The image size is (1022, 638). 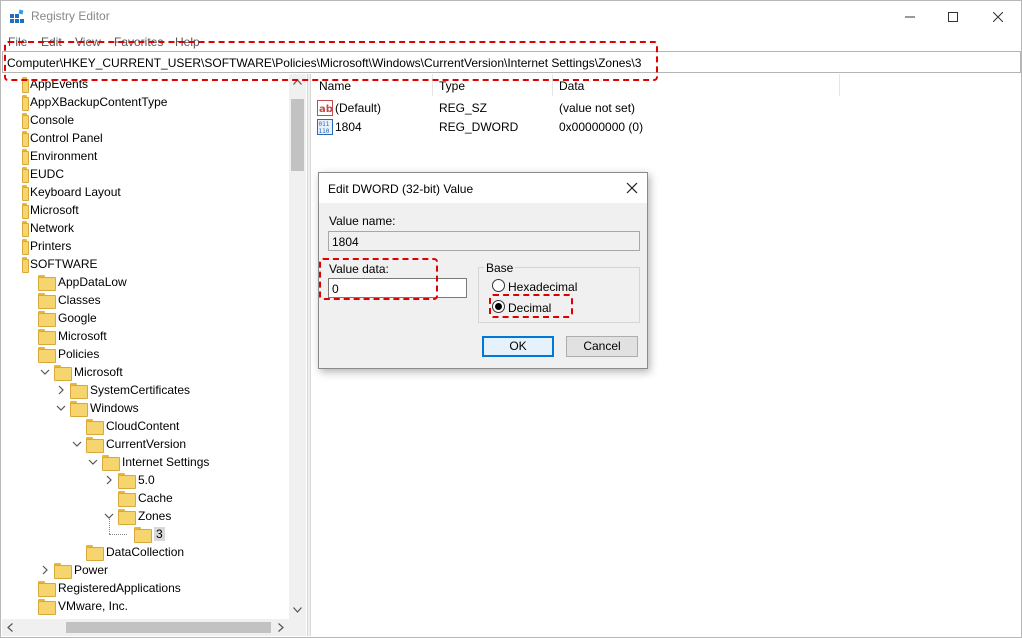 I want to click on cancel-button: Cancel, so click(x=602, y=346).